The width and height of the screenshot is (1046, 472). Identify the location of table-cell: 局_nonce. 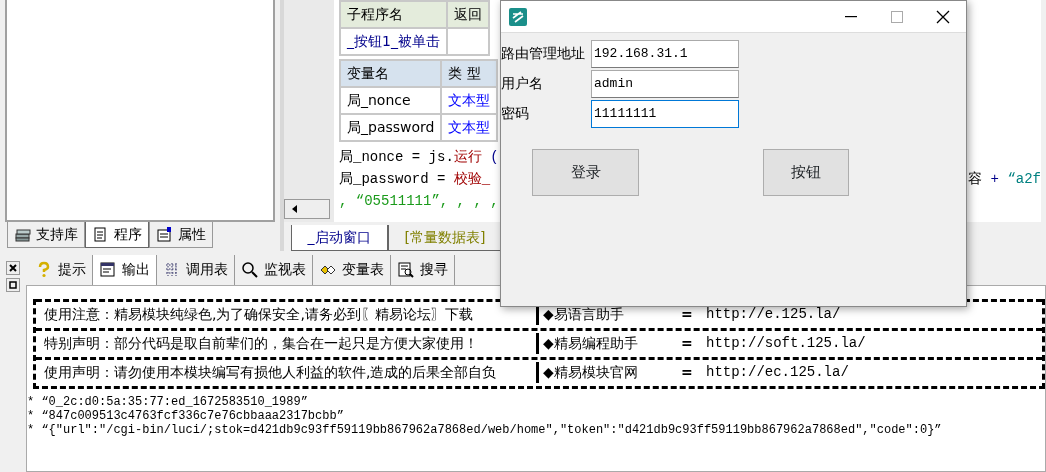
(391, 101).